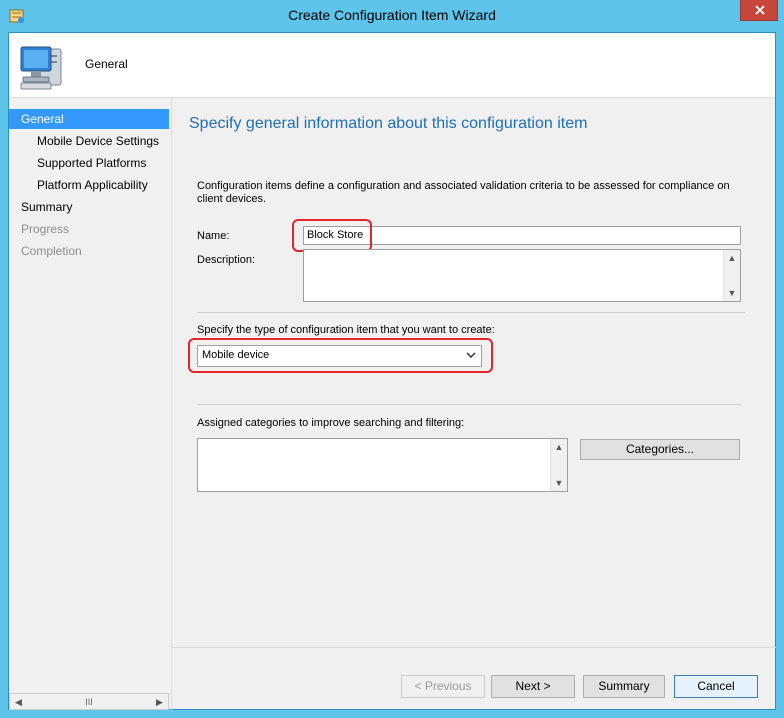 The height and width of the screenshot is (718, 784). Describe the element at coordinates (558, 465) in the screenshot. I see `categories-scrollbar: ▲ ▼` at that location.